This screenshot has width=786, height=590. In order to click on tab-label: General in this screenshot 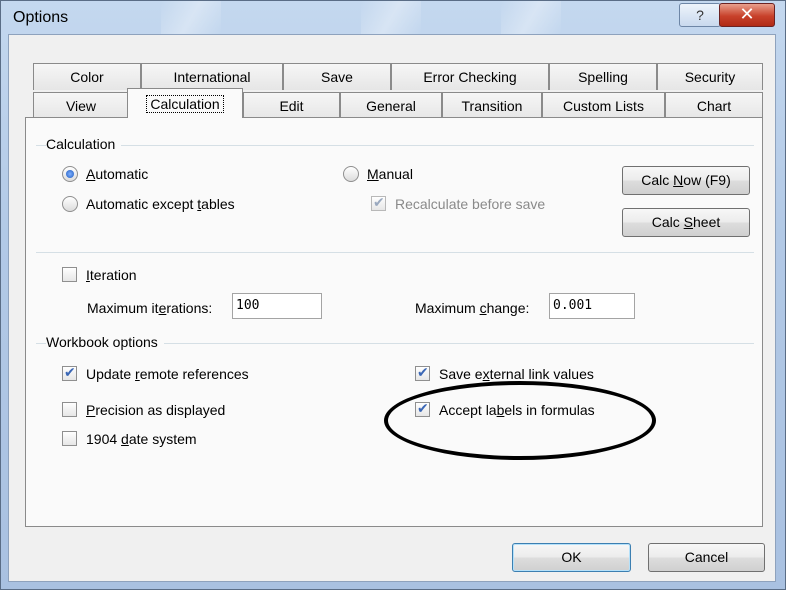, I will do `click(391, 106)`.